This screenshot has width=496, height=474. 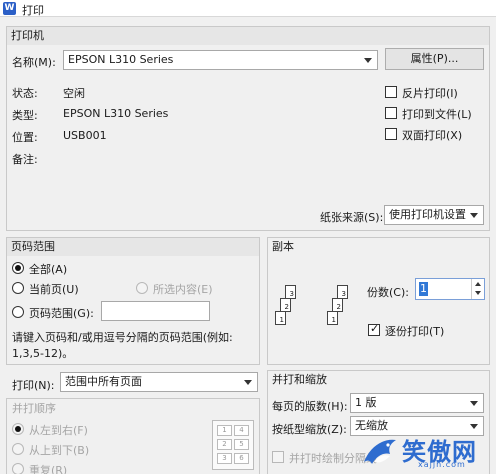 What do you see at coordinates (374, 329) in the screenshot?
I see `collate-checkbox` at bounding box center [374, 329].